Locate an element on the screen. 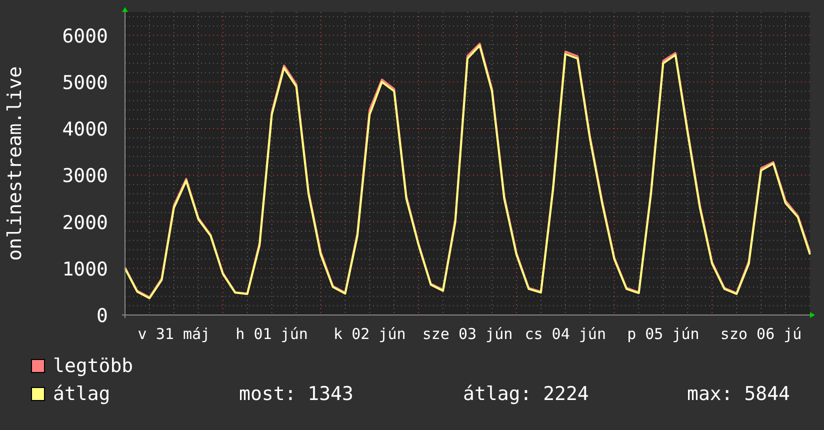  legend-label: legtöbb is located at coordinates (93, 366).